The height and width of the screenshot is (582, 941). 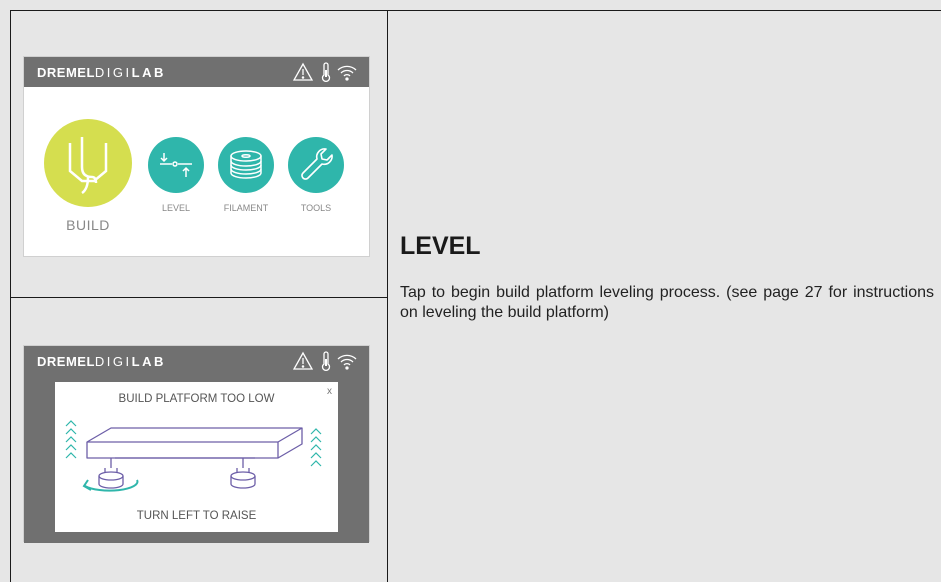 I want to click on tools-button, so click(x=316, y=165).